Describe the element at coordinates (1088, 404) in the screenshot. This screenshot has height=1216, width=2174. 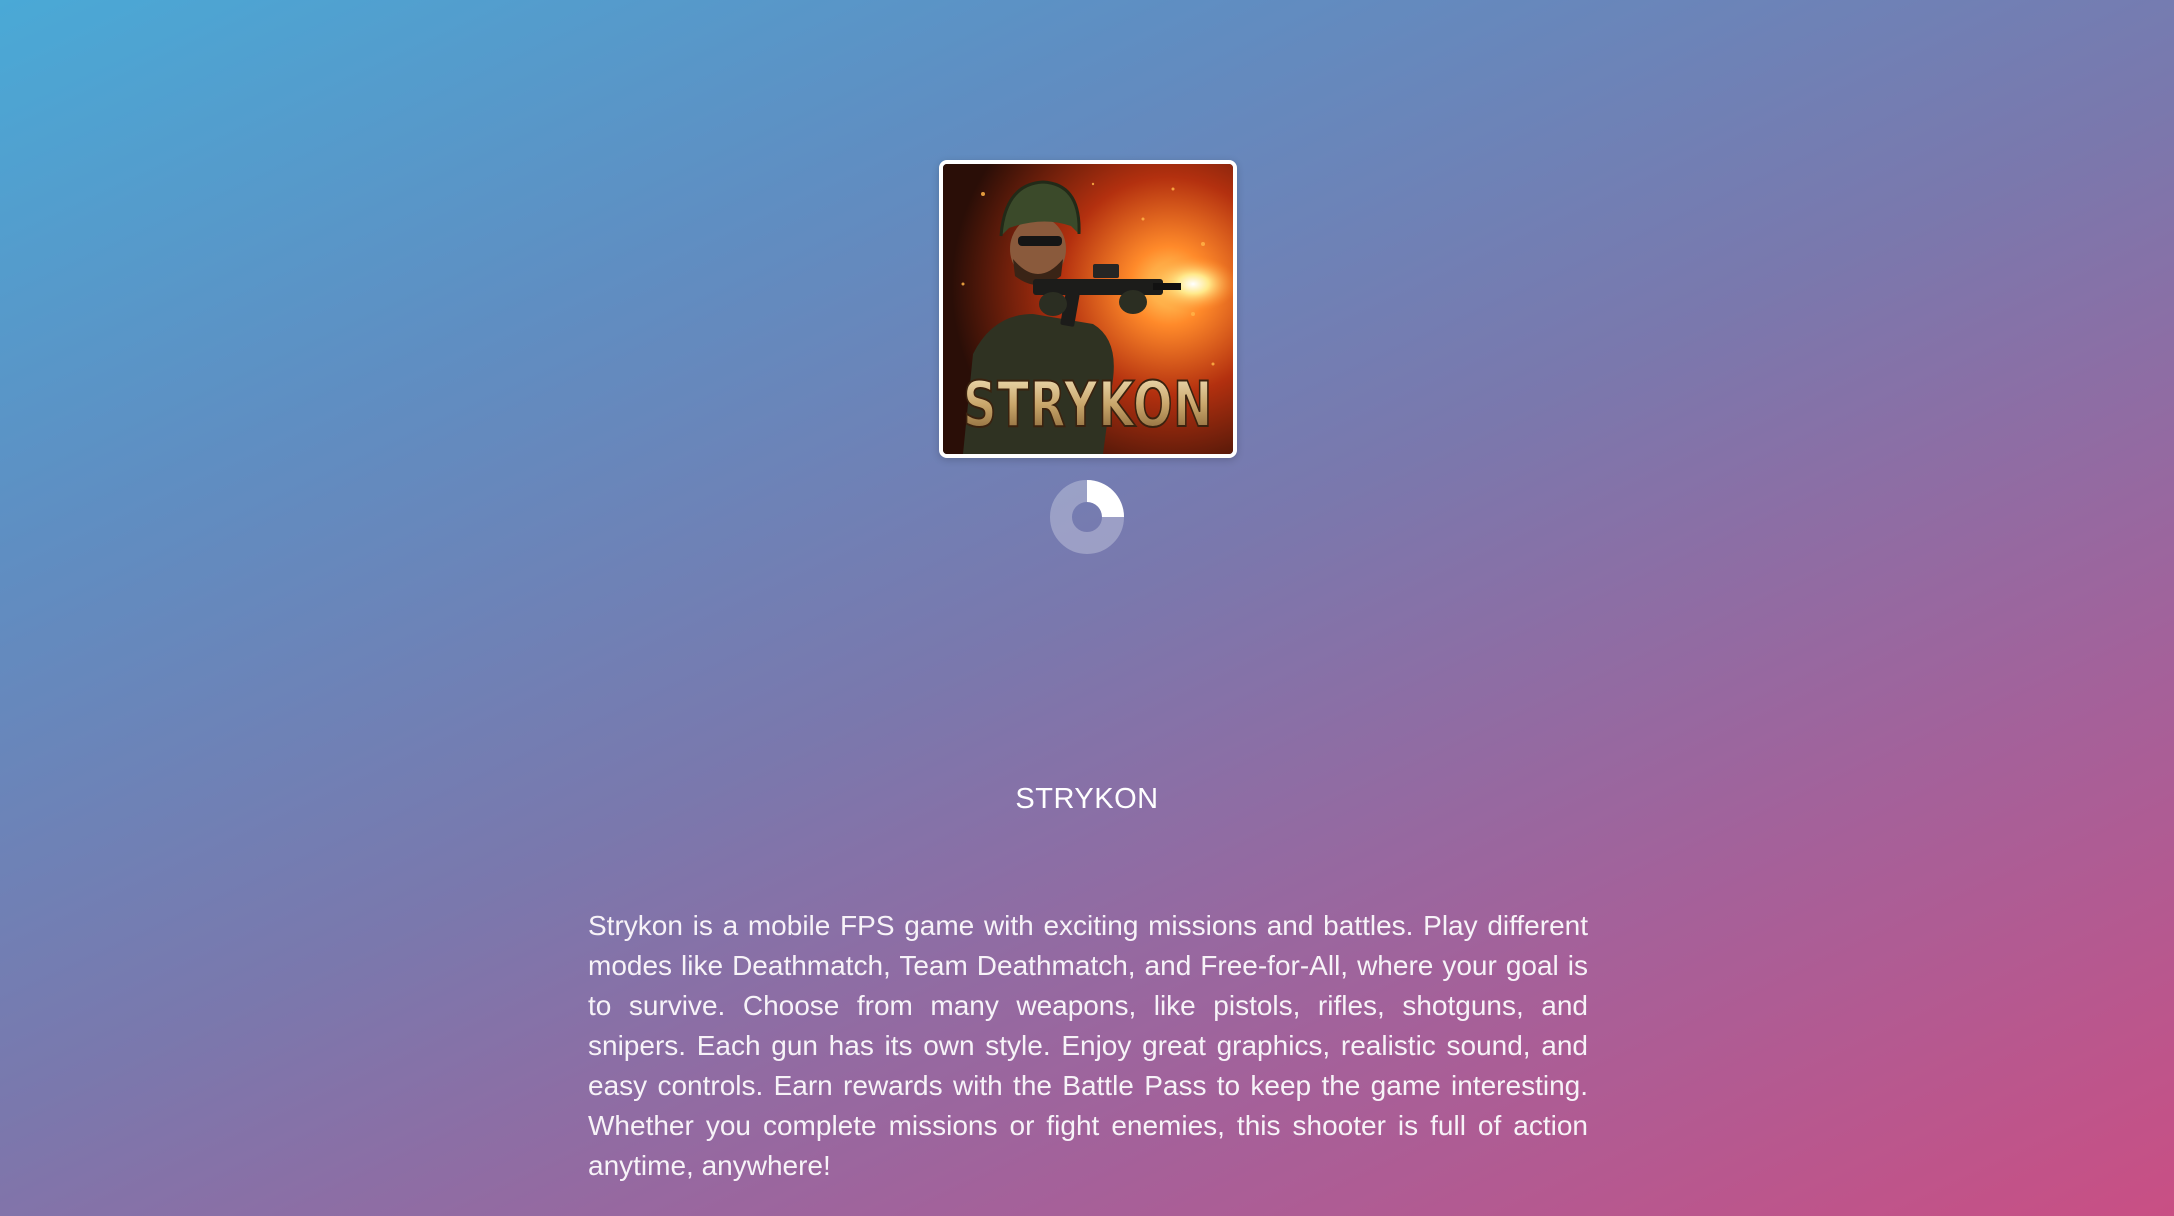
I see `game-logo-wordmark: STRYKON` at that location.